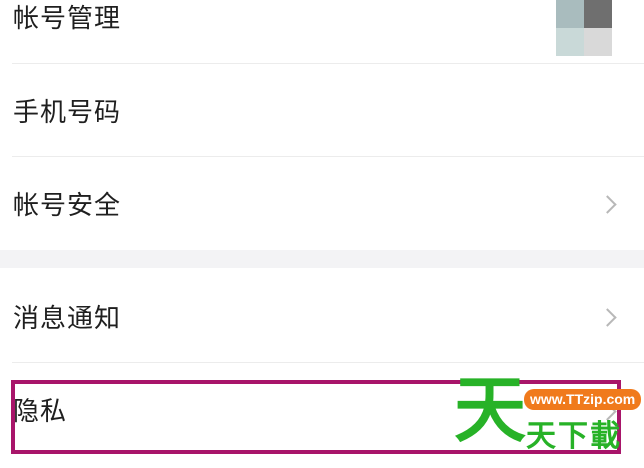 The height and width of the screenshot is (468, 644). I want to click on row-label-phone-number: 手机号码, so click(67, 113).